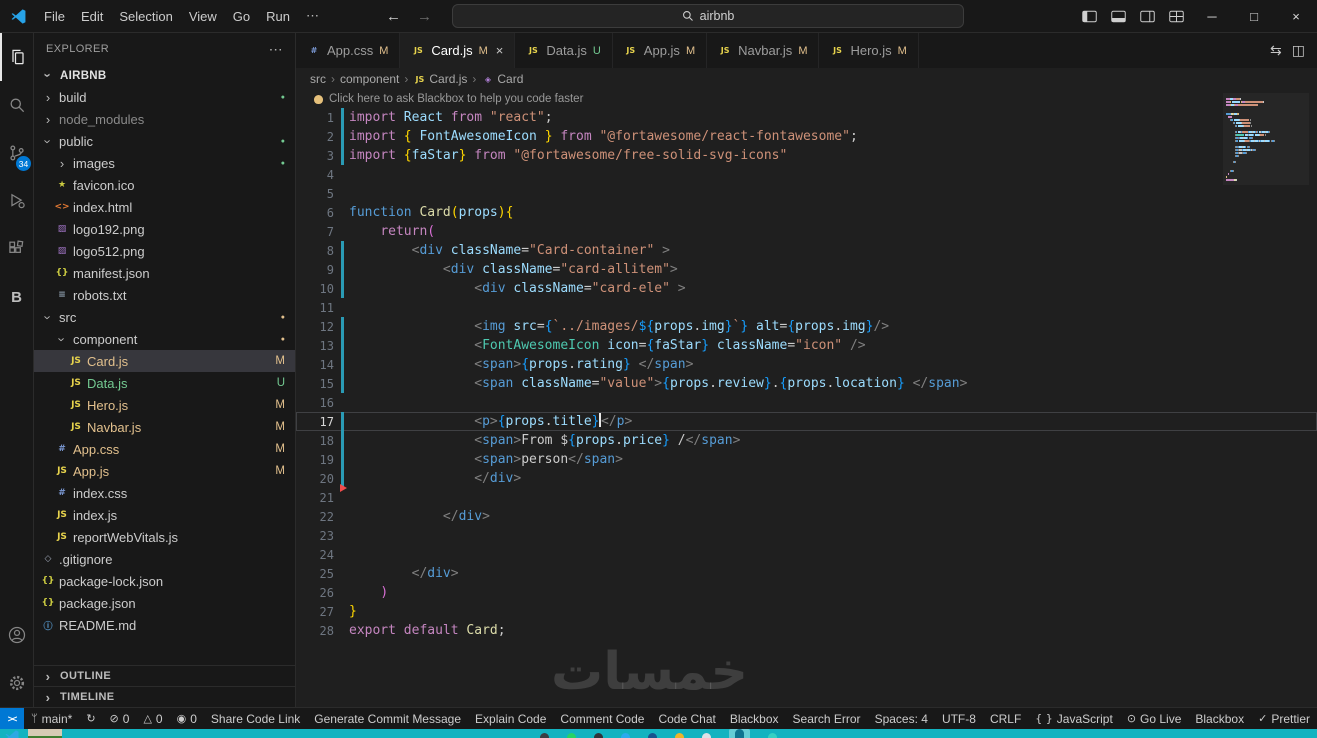 This screenshot has height=738, width=1317. I want to click on tree-root-airbnb: › AIRBNB, so click(164, 75).